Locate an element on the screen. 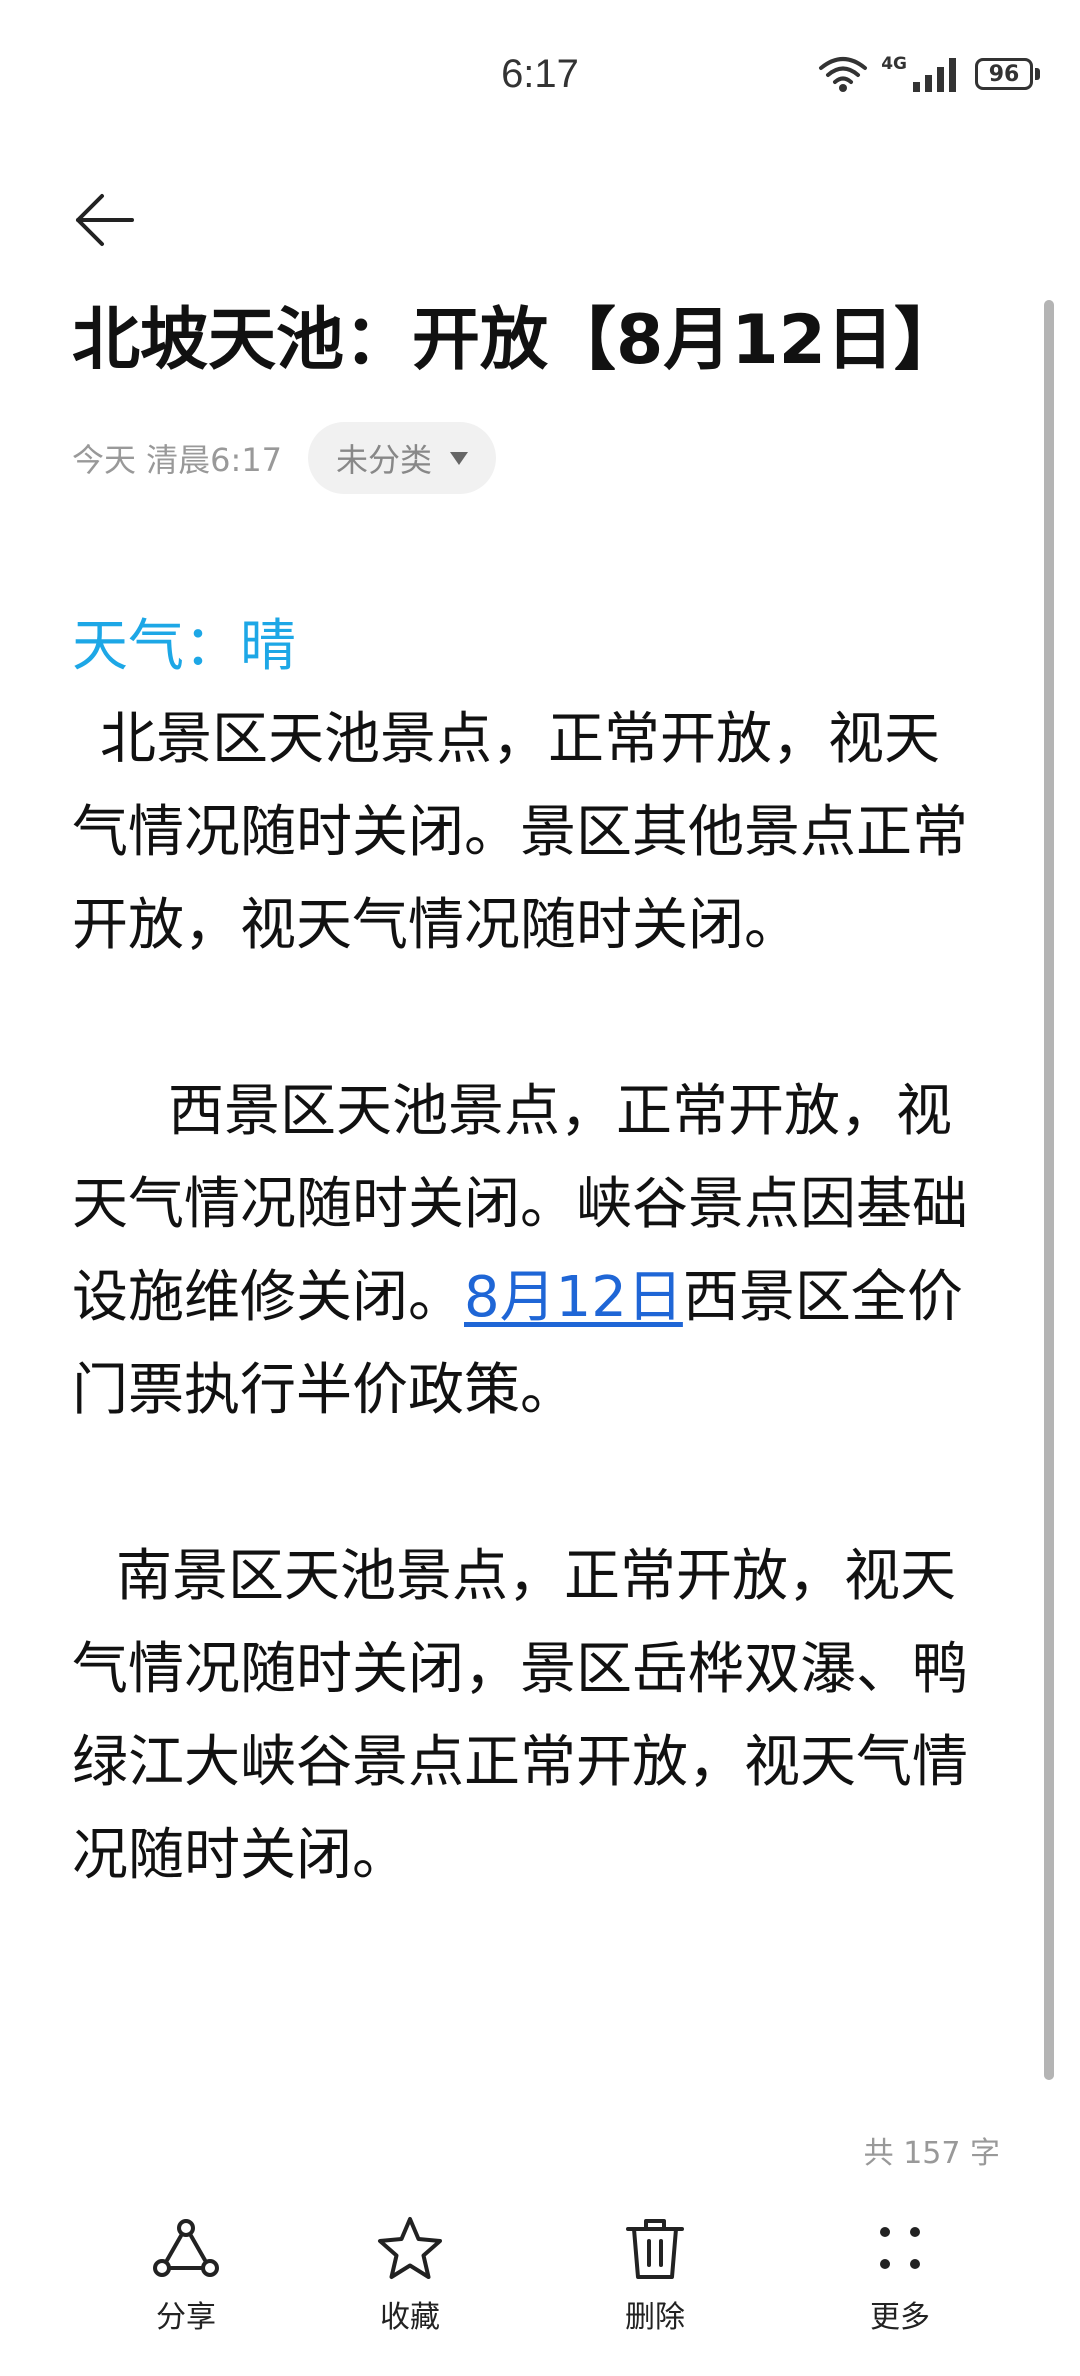 The image size is (1080, 2376). more-label: 更多 is located at coordinates (900, 2317).